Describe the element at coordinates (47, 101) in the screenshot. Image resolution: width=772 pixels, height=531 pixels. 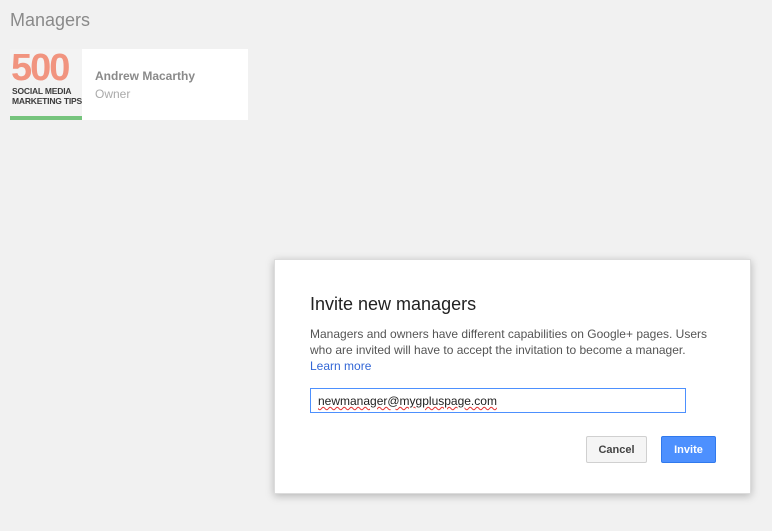
I see `avatar-line-2: MARKETING TIPS` at that location.